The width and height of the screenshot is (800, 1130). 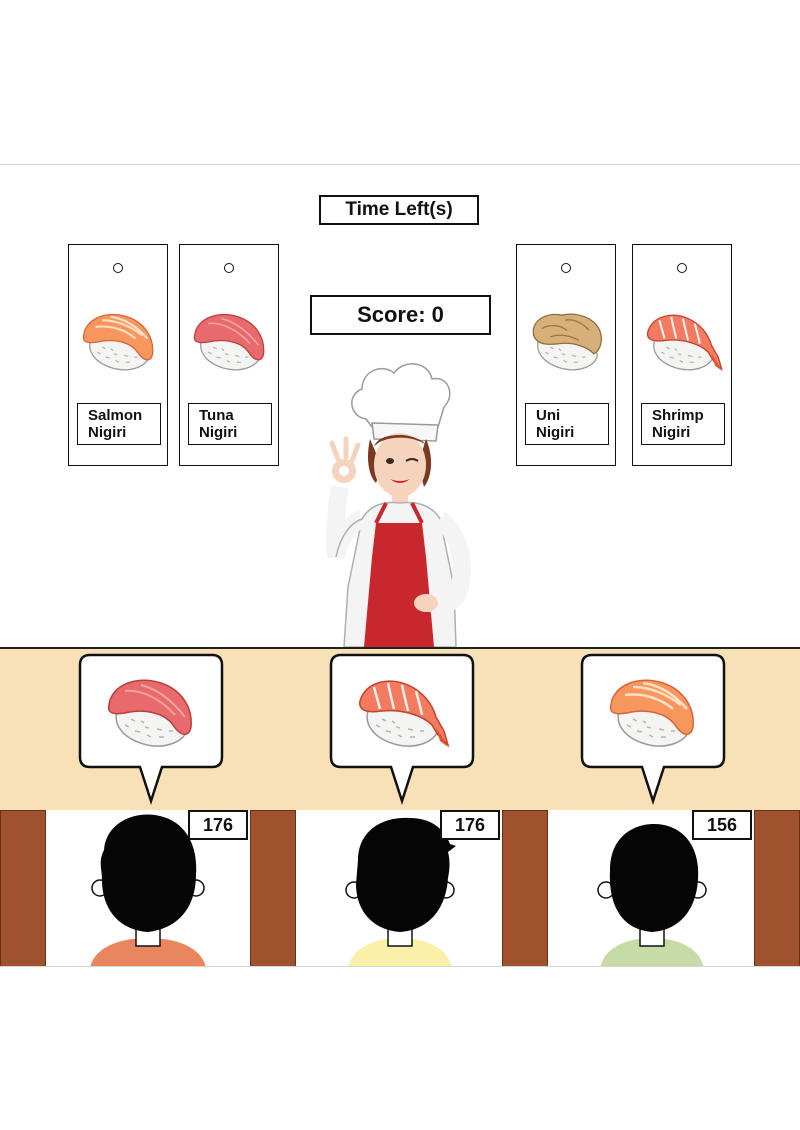 I want to click on menu-card-label: Uni Nigiri, so click(x=567, y=424).